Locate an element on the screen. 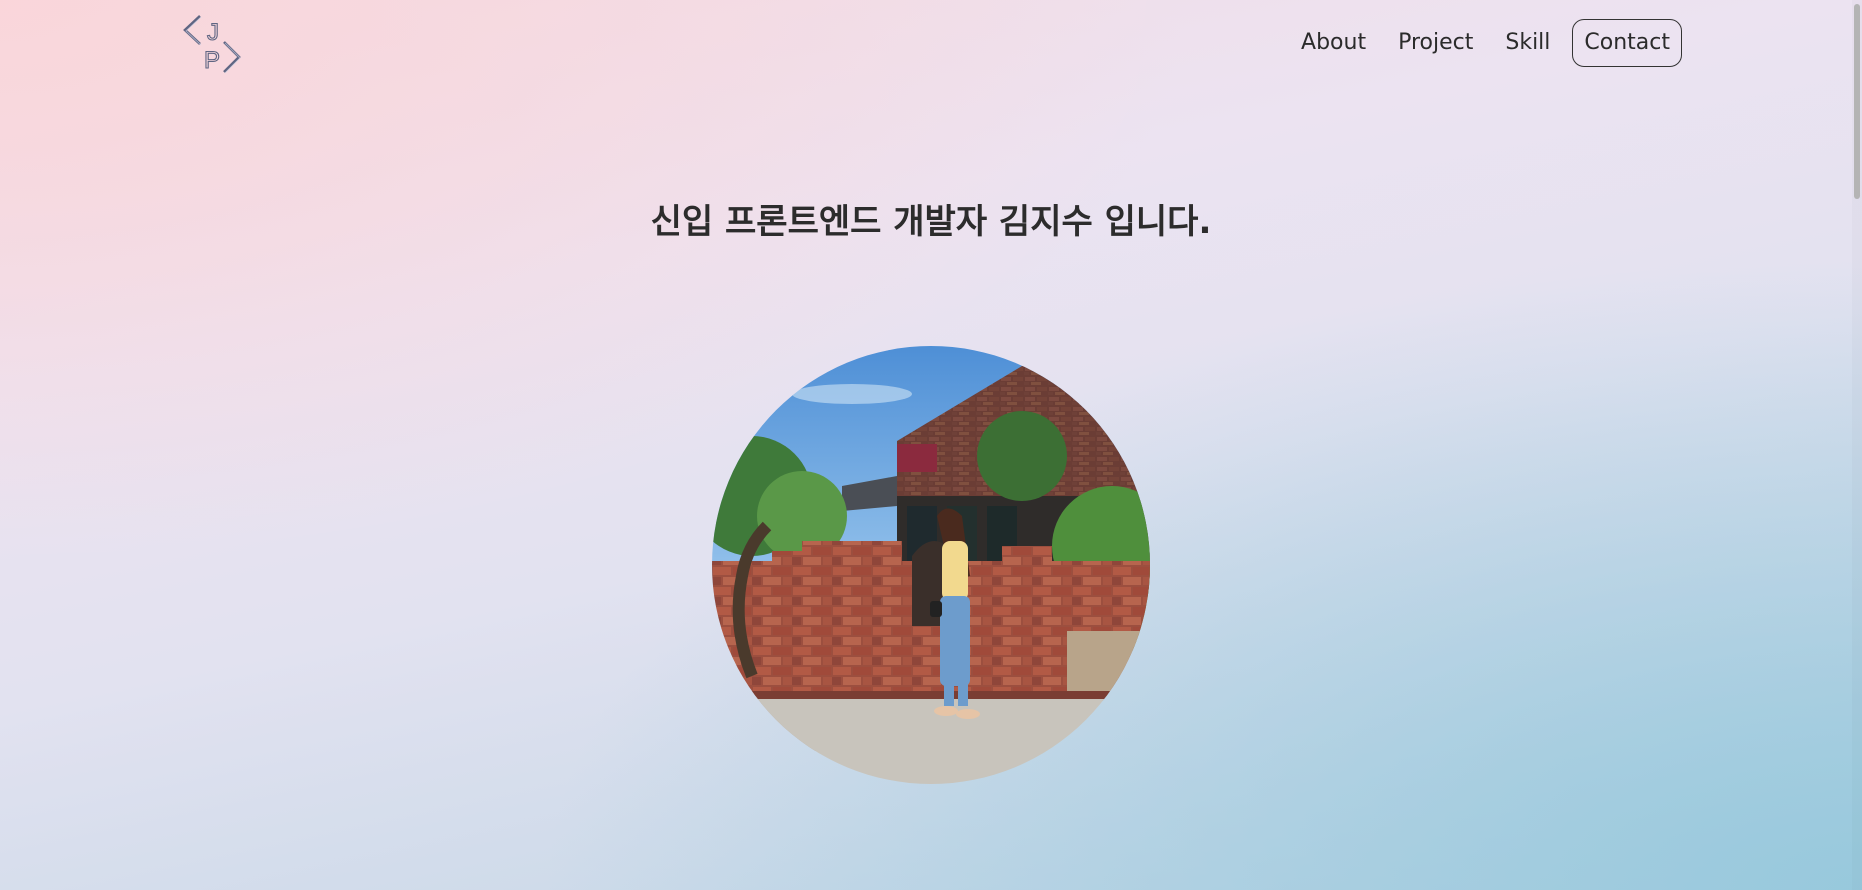  logo-icon: J P is located at coordinates (213, 44).